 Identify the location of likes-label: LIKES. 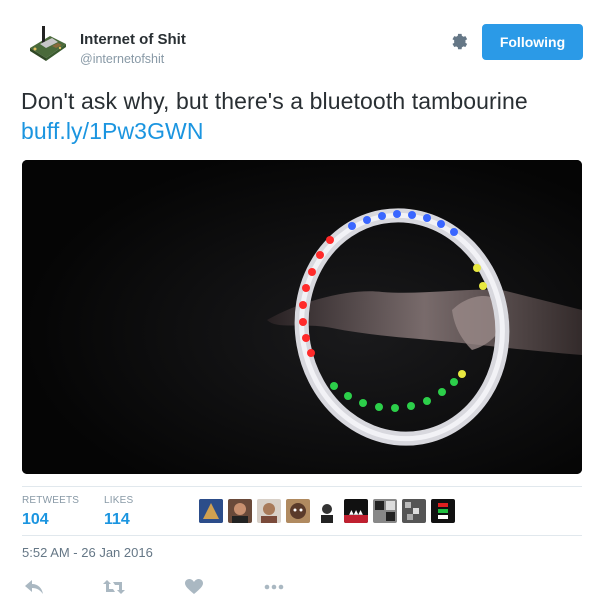
(119, 500).